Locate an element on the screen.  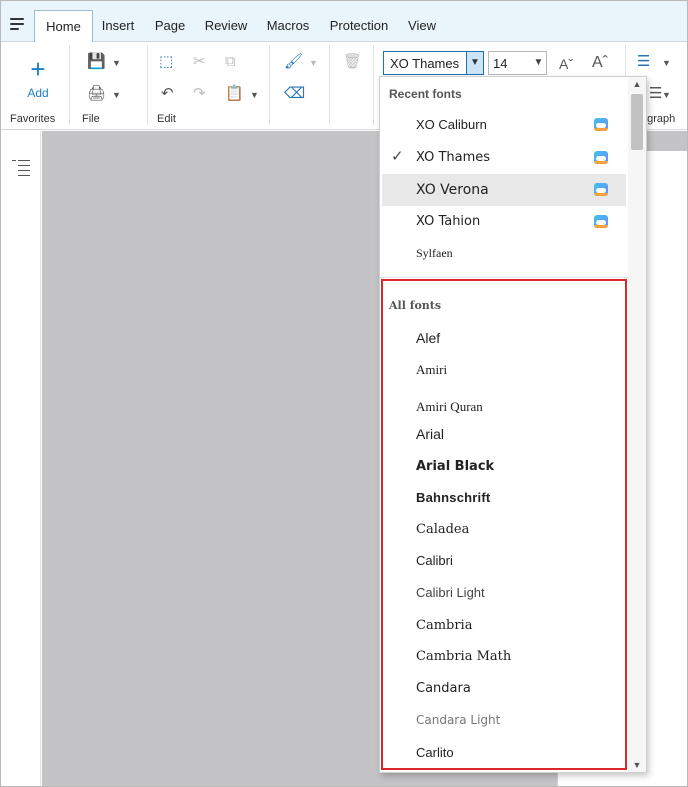
add-favorite-button: + Add is located at coordinates (38, 80).